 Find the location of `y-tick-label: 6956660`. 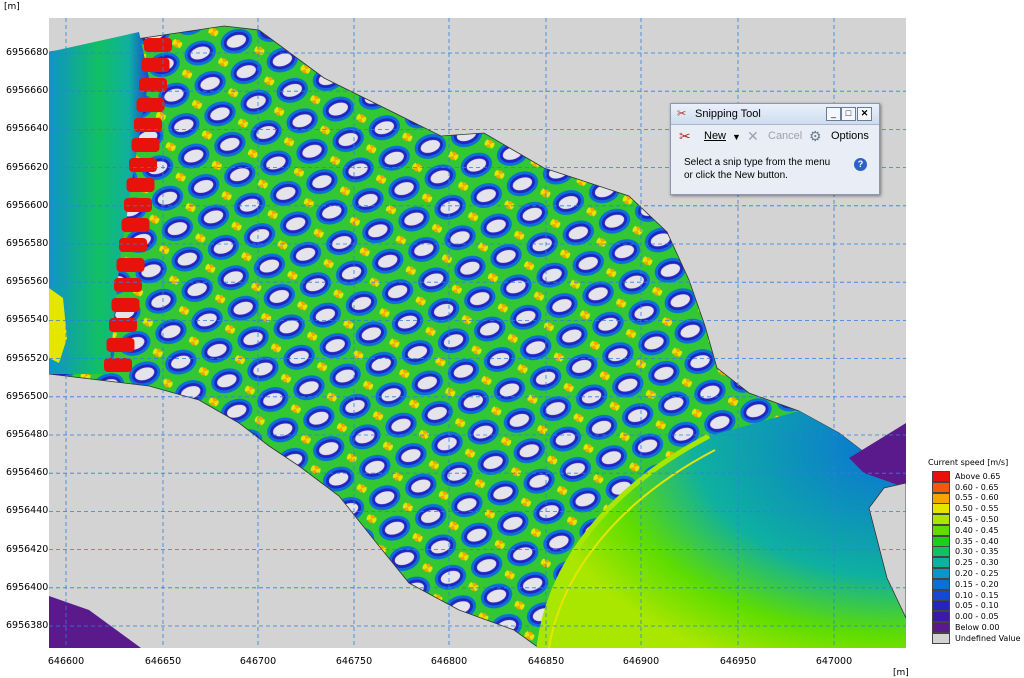

y-tick-label: 6956660 is located at coordinates (27, 91).